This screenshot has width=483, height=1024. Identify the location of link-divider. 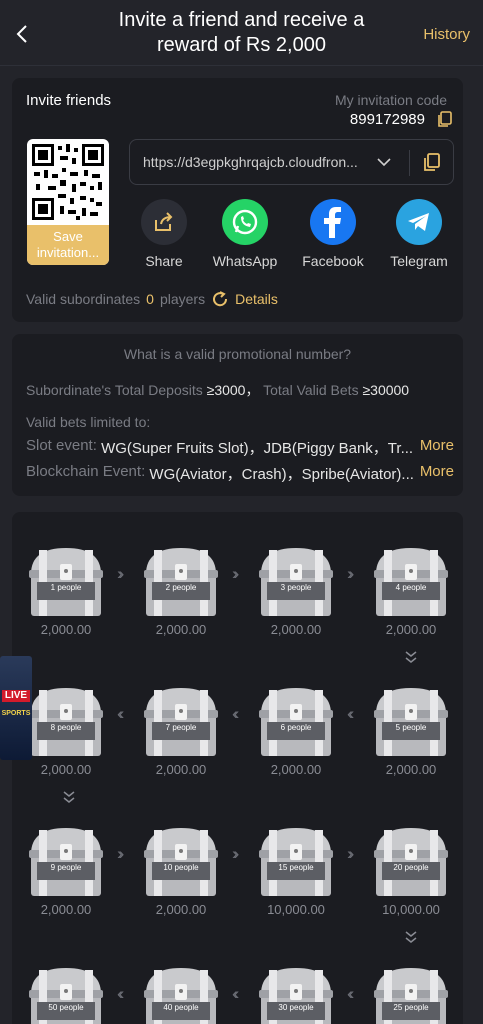
(409, 163).